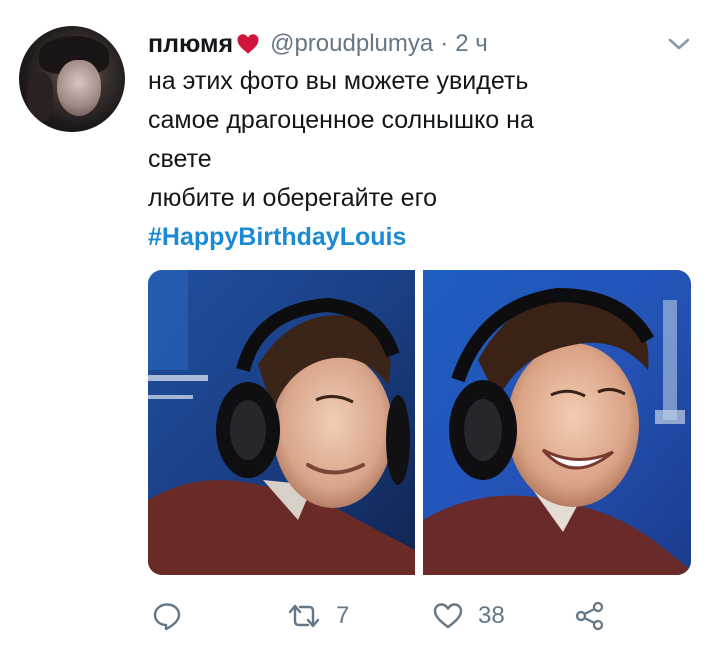  I want to click on timestamp: 2 ч, so click(471, 44).